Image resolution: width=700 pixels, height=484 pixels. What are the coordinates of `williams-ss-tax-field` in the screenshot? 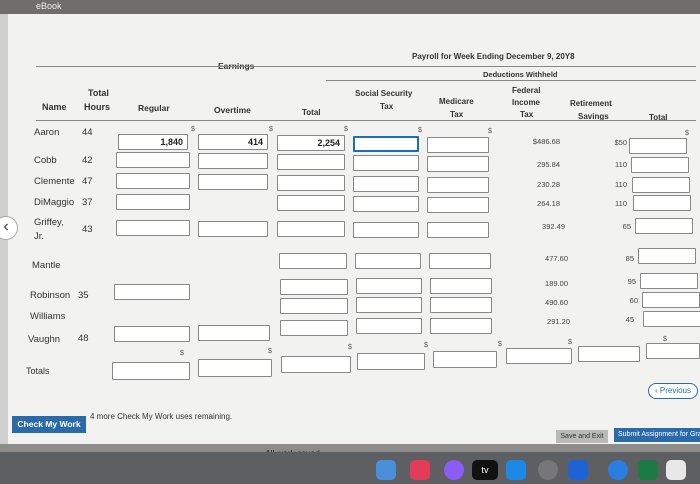 It's located at (389, 305).